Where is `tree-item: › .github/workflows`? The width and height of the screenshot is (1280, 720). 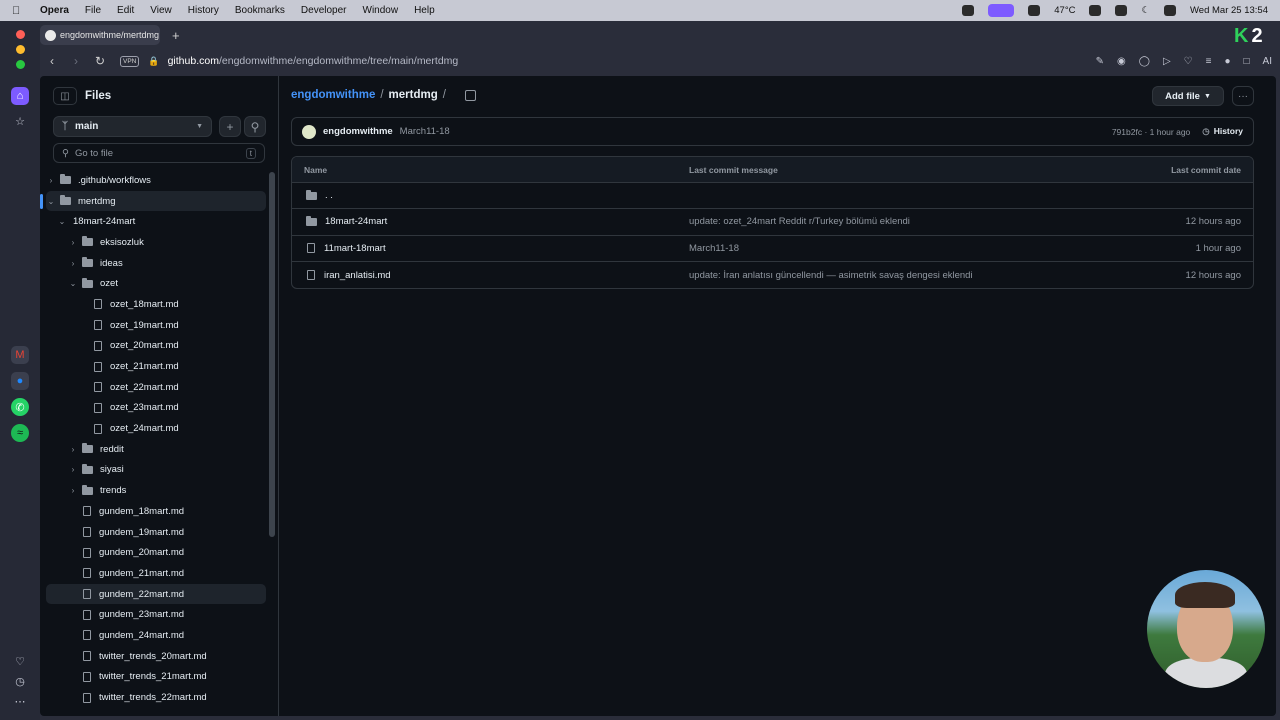 tree-item: › .github/workflows is located at coordinates (156, 180).